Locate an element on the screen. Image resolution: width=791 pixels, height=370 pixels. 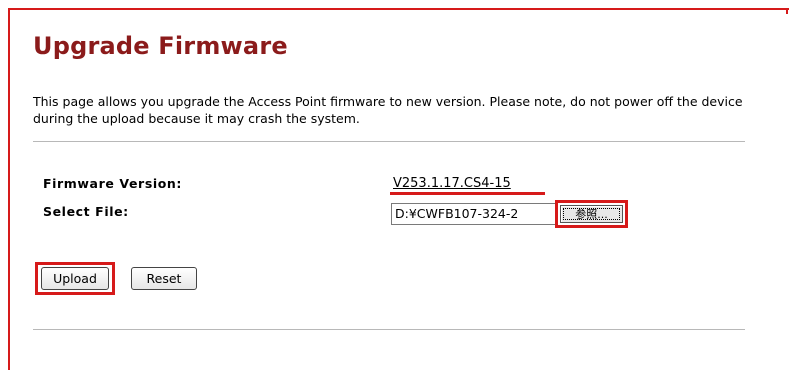
reset-button: Reset is located at coordinates (164, 278).